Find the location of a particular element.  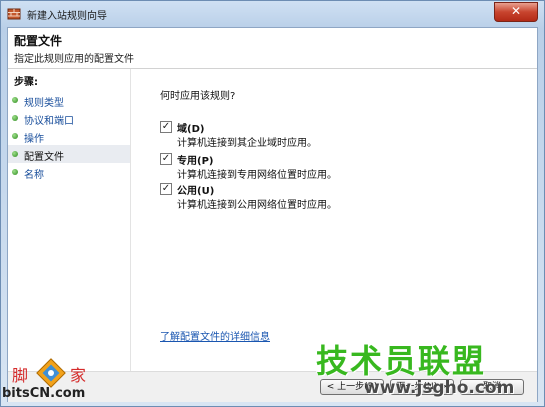

bitscn-logo-icon is located at coordinates (51, 373).